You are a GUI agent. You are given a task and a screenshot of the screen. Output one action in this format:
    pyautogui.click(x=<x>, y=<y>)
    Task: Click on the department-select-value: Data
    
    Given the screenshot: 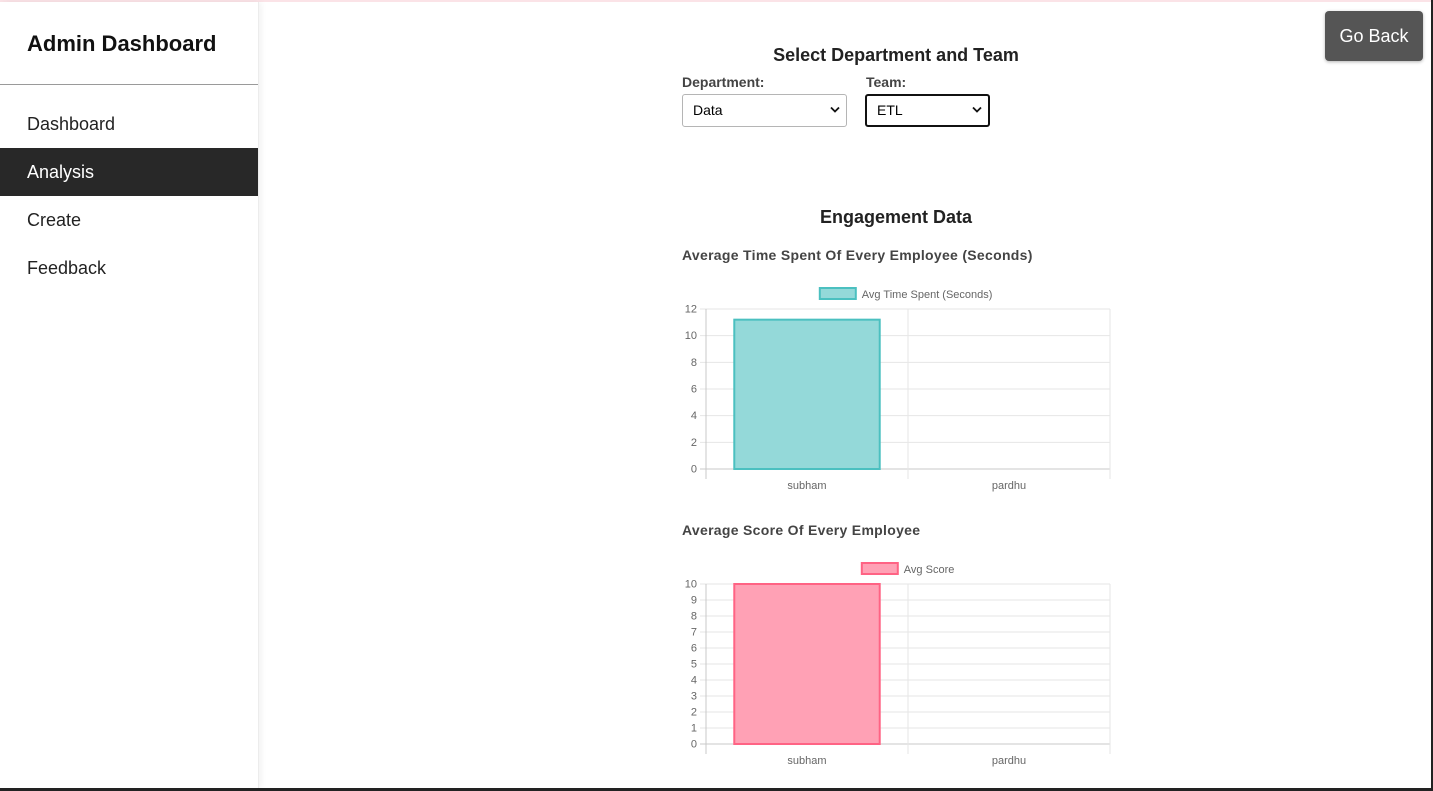 What is the action you would take?
    pyautogui.click(x=708, y=110)
    